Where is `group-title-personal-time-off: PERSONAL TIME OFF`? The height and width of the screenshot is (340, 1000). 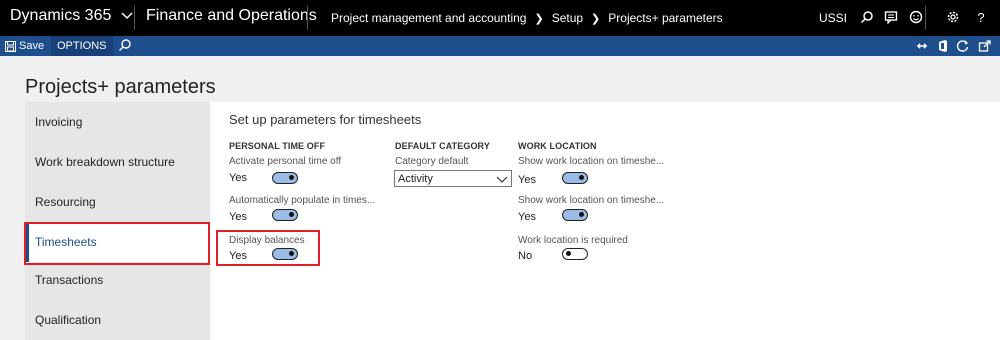 group-title-personal-time-off: PERSONAL TIME OFF is located at coordinates (277, 146).